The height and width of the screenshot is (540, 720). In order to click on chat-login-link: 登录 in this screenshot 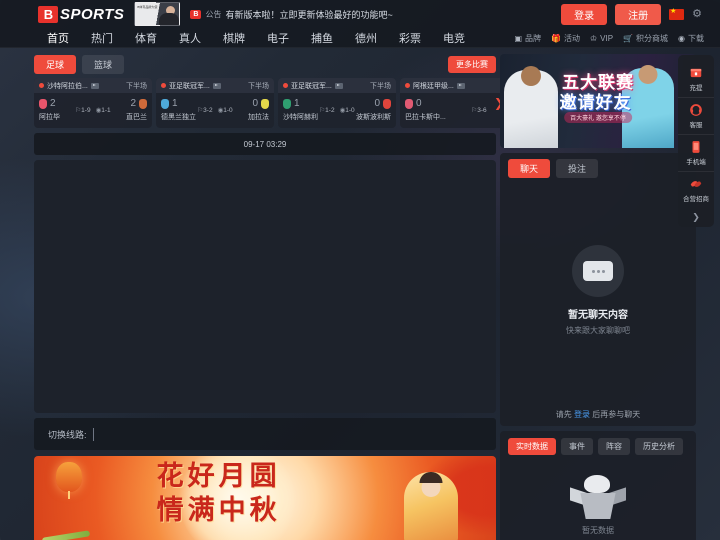, I will do `click(582, 414)`.